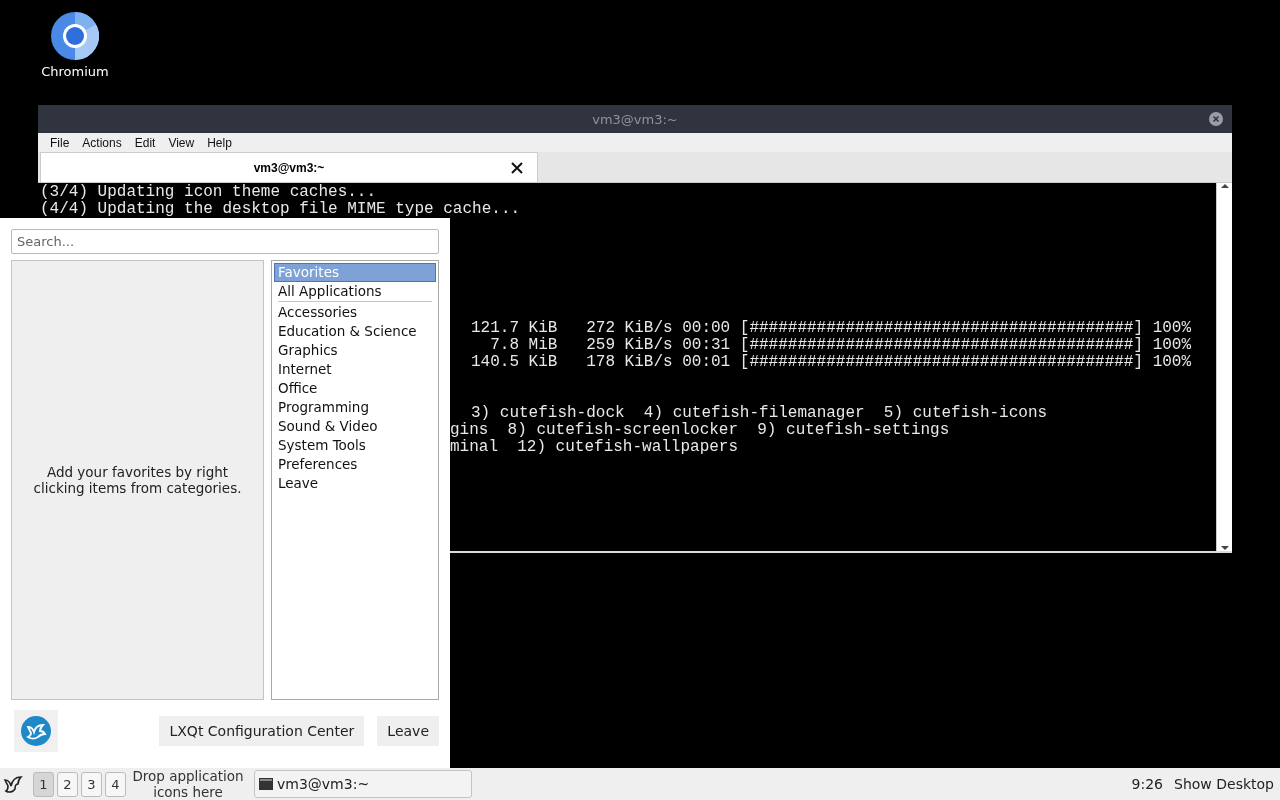  What do you see at coordinates (102, 142) in the screenshot?
I see `menu-item: Actions` at bounding box center [102, 142].